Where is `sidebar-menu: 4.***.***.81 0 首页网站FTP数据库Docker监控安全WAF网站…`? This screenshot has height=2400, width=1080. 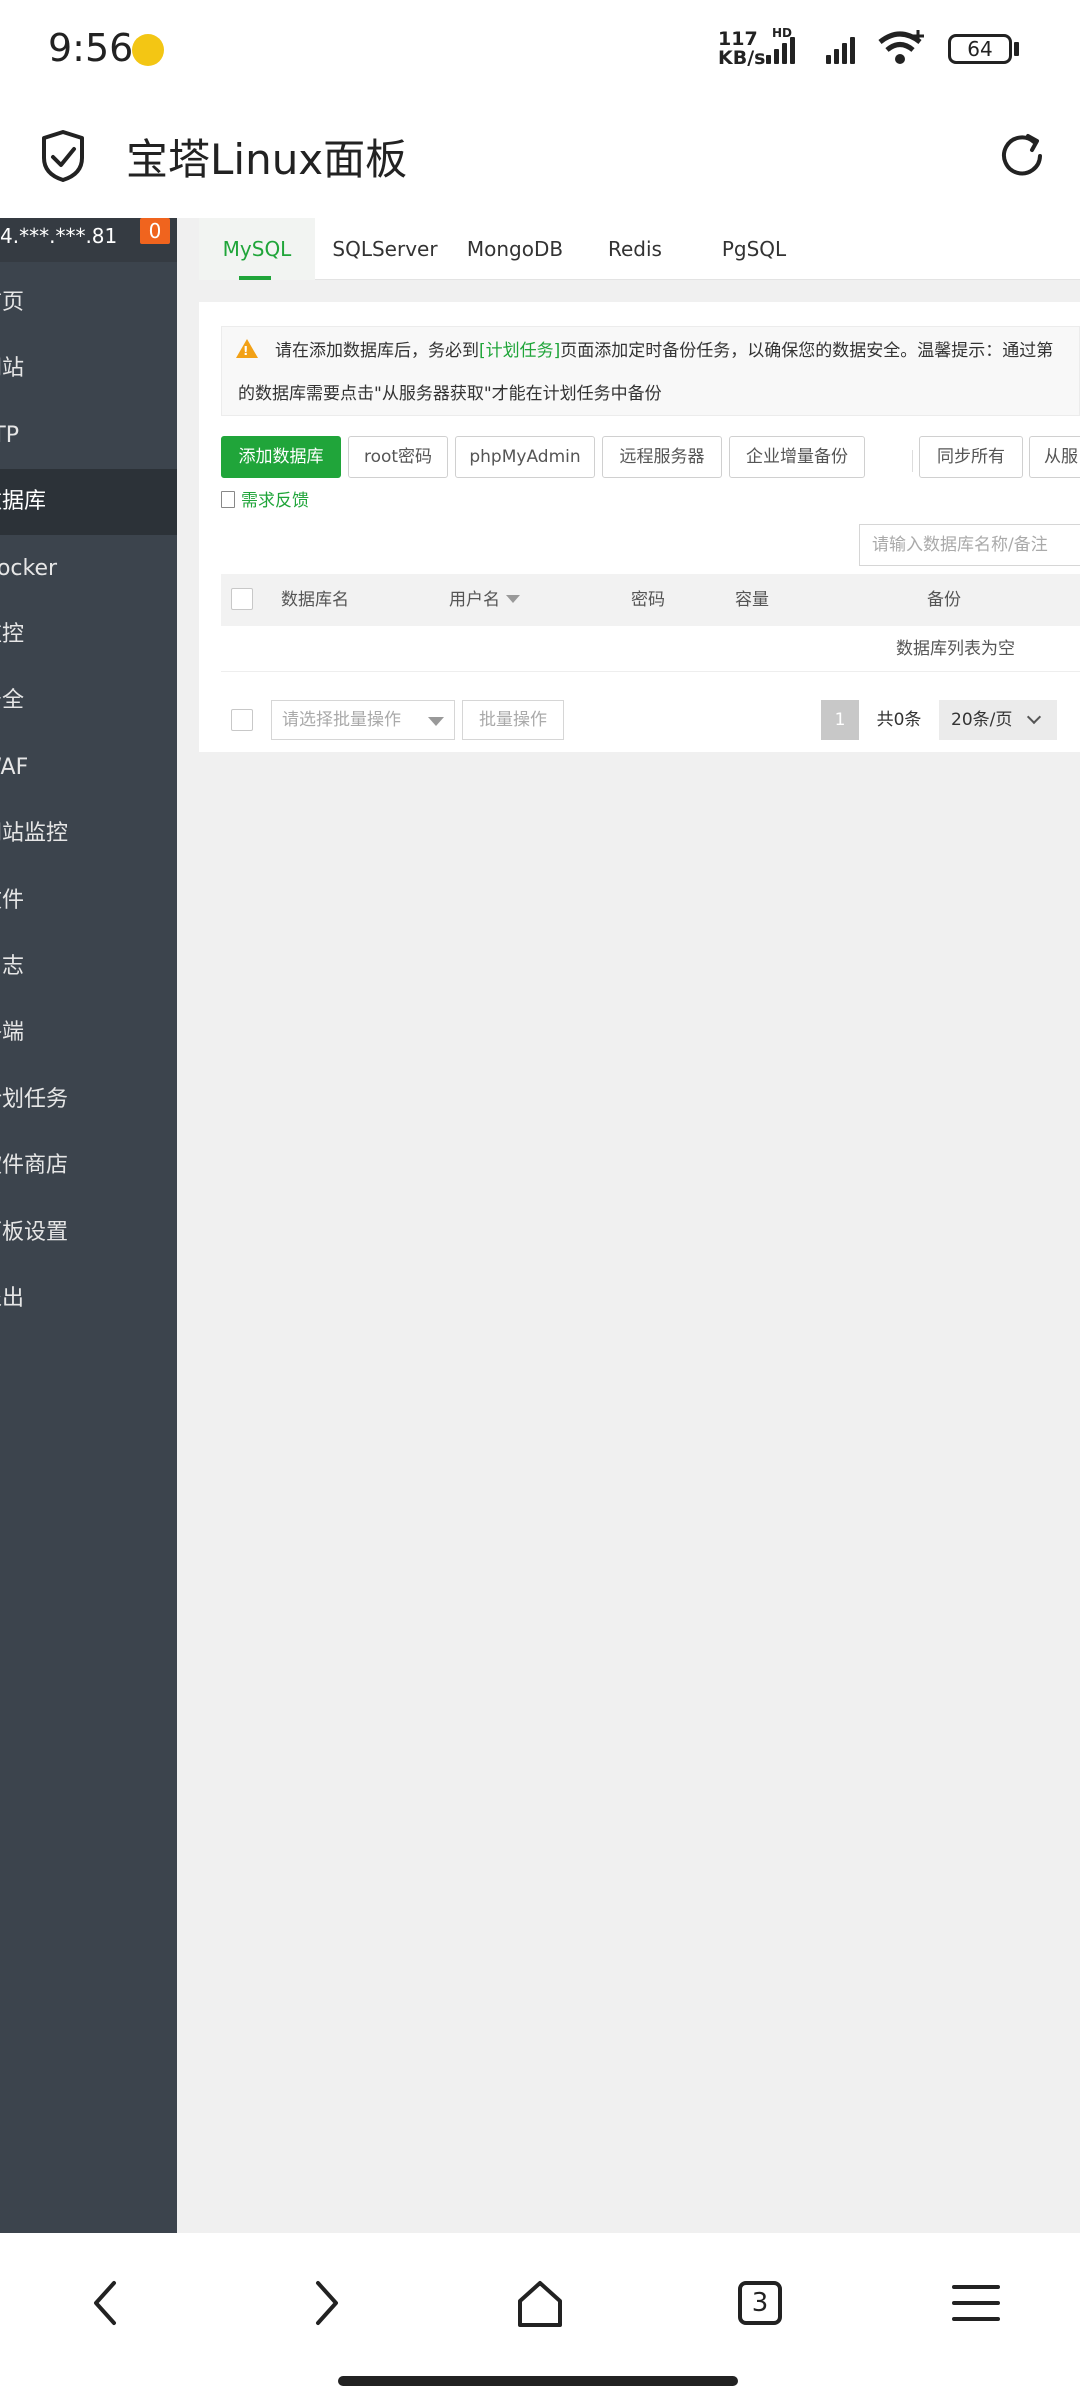 sidebar-menu: 4.***.***.81 0 首页网站FTP数据库Docker监控安全WAF网站… is located at coordinates (88, 773).